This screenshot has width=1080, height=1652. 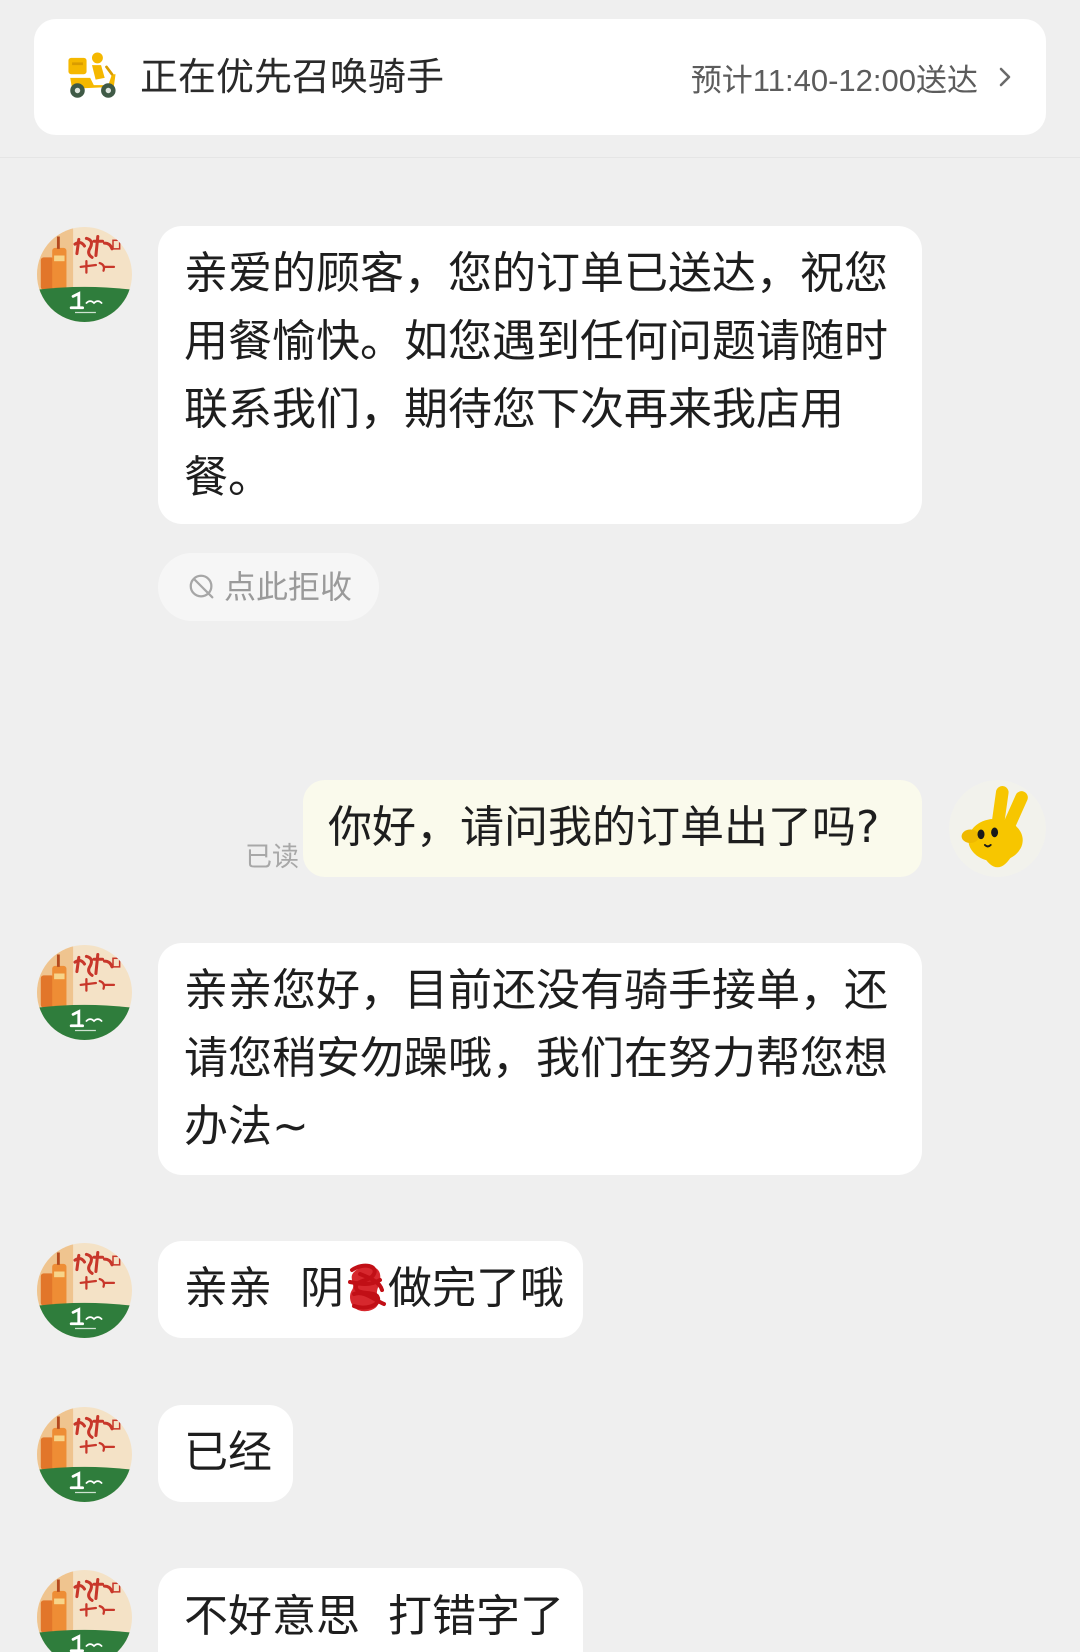 What do you see at coordinates (997, 828) in the screenshot?
I see `user-avatar` at bounding box center [997, 828].